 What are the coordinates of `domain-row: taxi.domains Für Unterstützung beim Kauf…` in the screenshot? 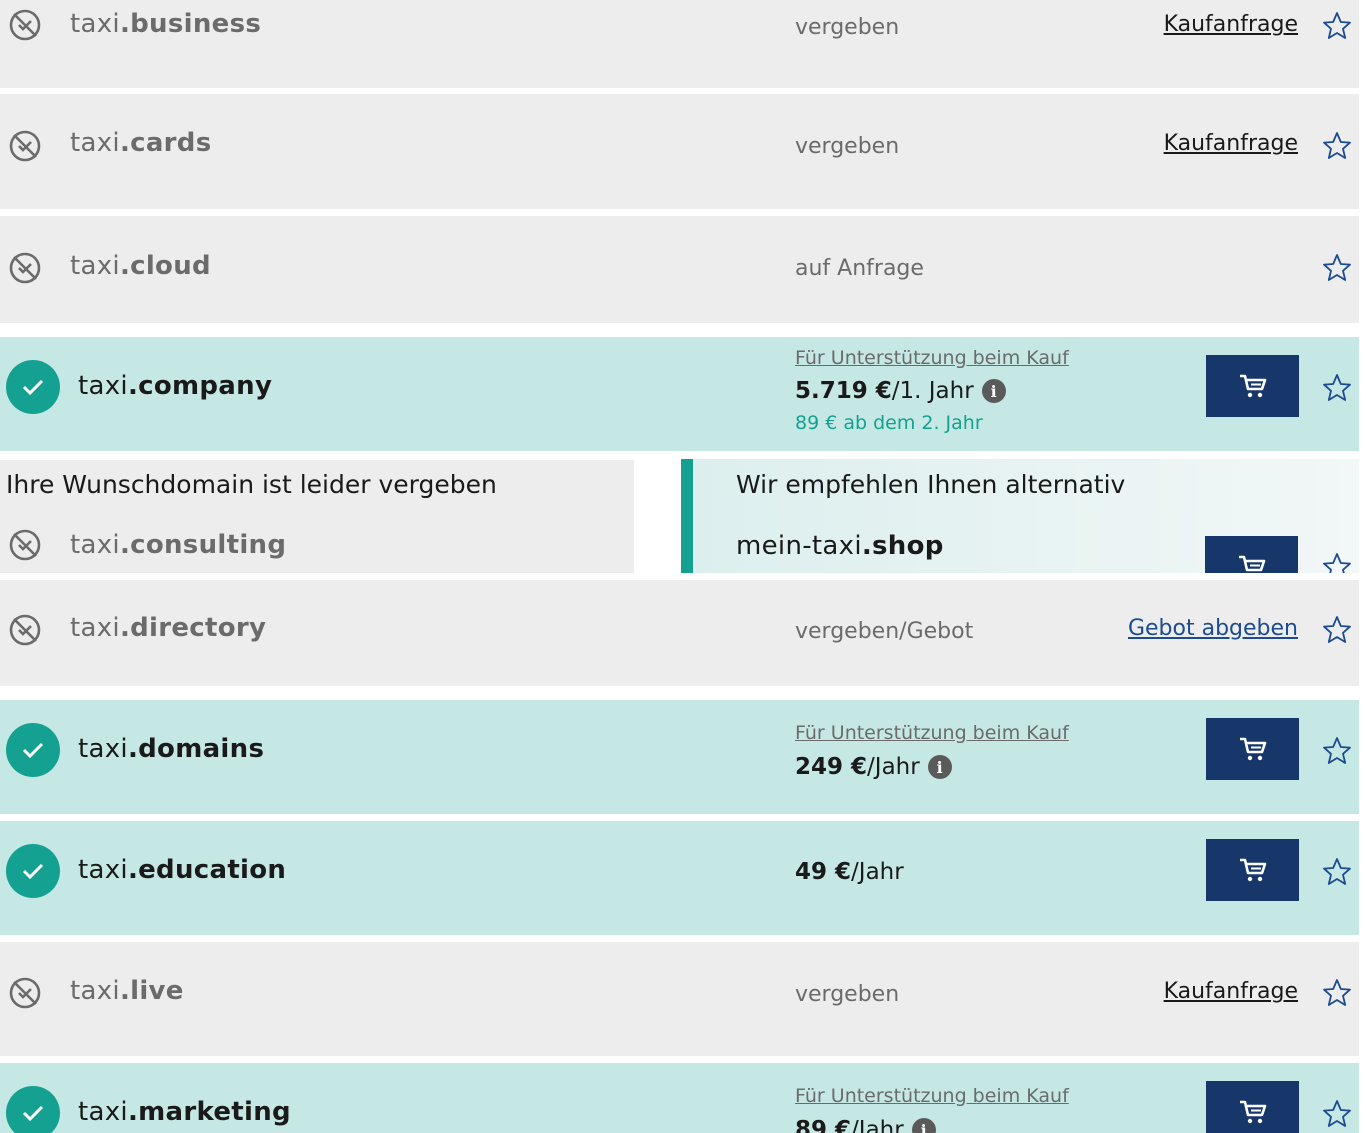 It's located at (679, 757).